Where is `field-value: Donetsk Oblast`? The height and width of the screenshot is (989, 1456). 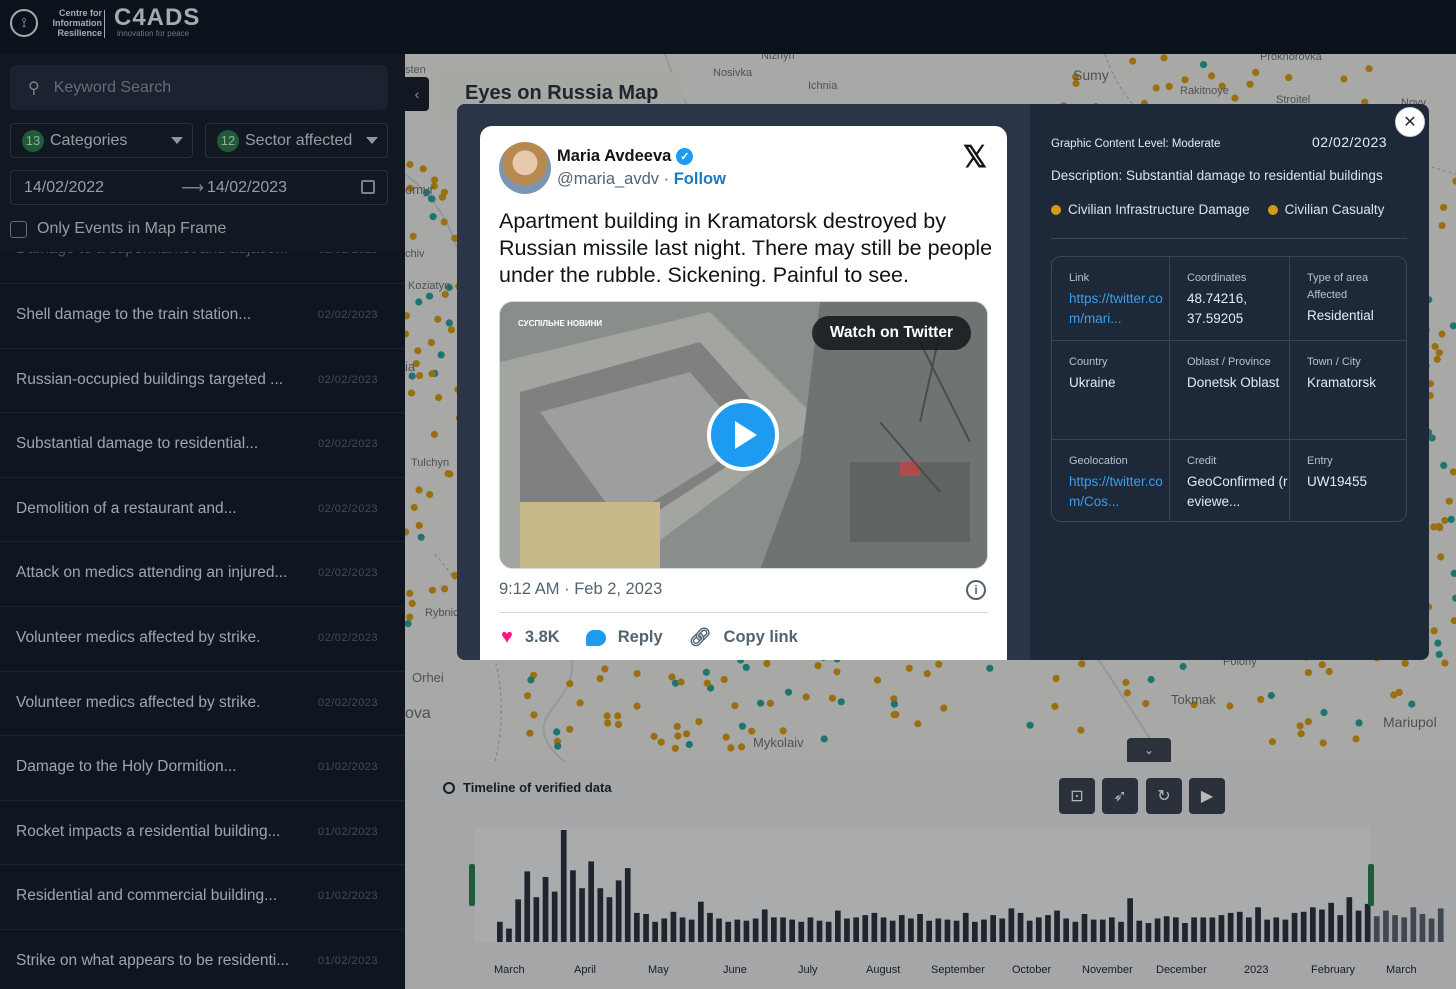
field-value: Donetsk Oblast is located at coordinates (1233, 382).